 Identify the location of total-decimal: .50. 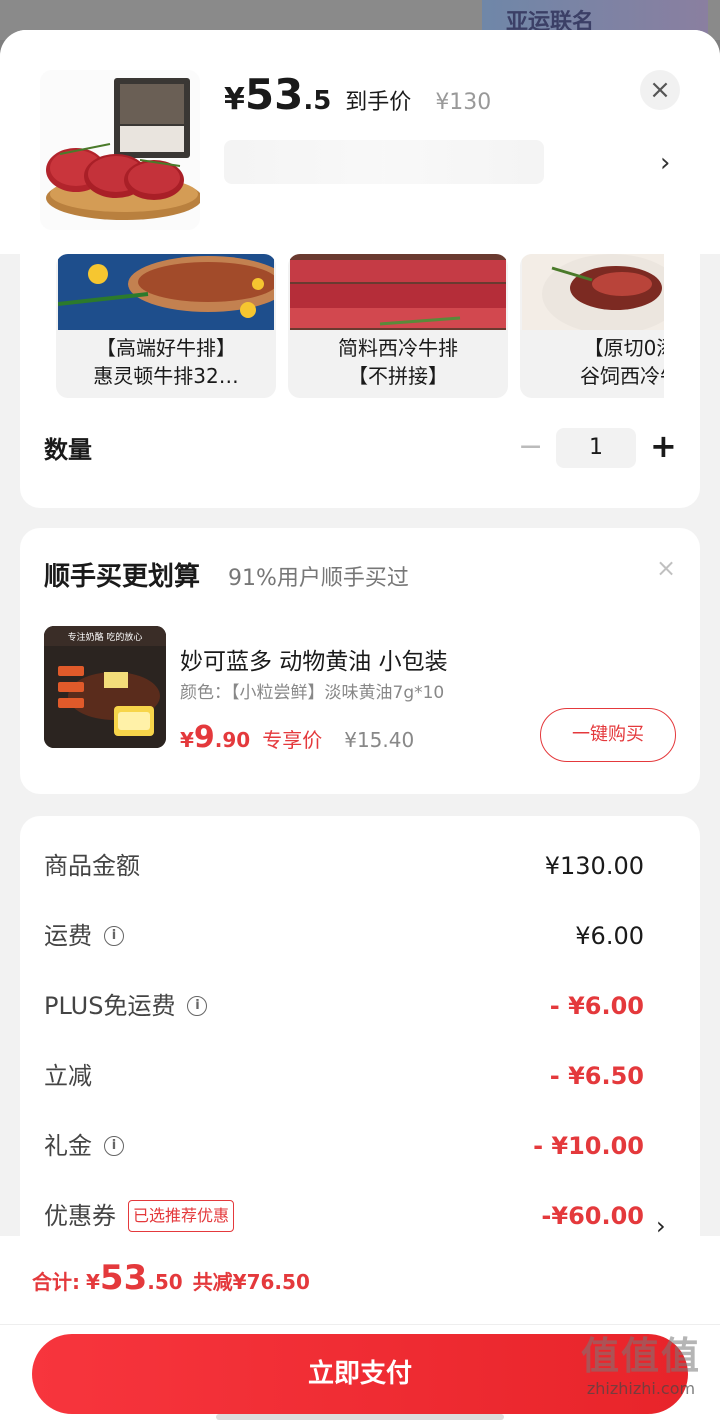
(165, 1282).